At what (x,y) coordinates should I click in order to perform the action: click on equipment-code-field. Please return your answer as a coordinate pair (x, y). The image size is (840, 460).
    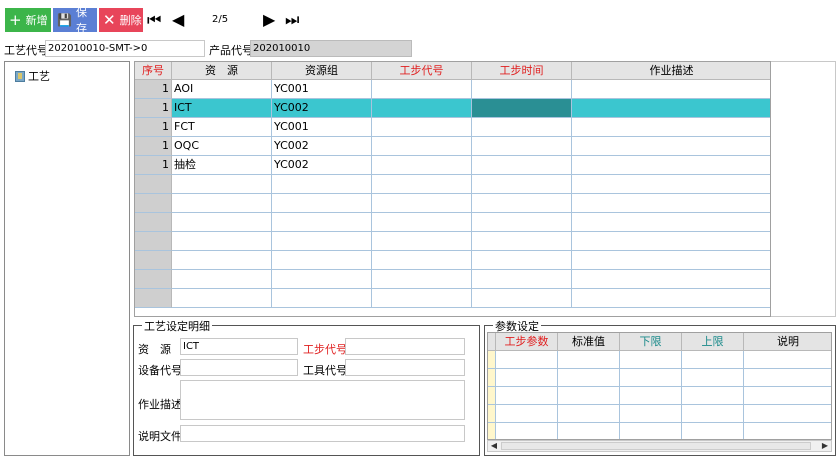
    Looking at the image, I should click on (239, 367).